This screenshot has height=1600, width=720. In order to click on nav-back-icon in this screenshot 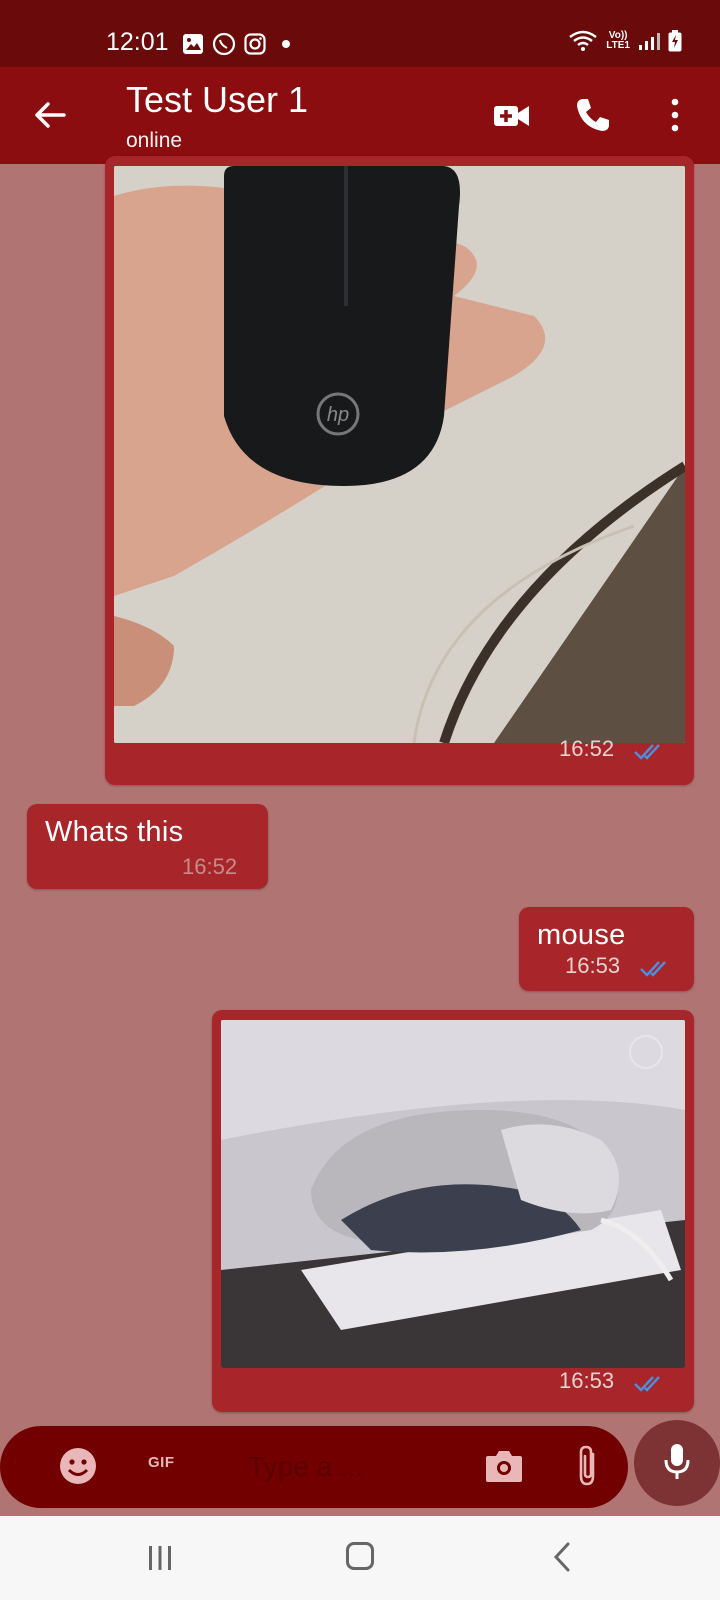, I will do `click(562, 1557)`.